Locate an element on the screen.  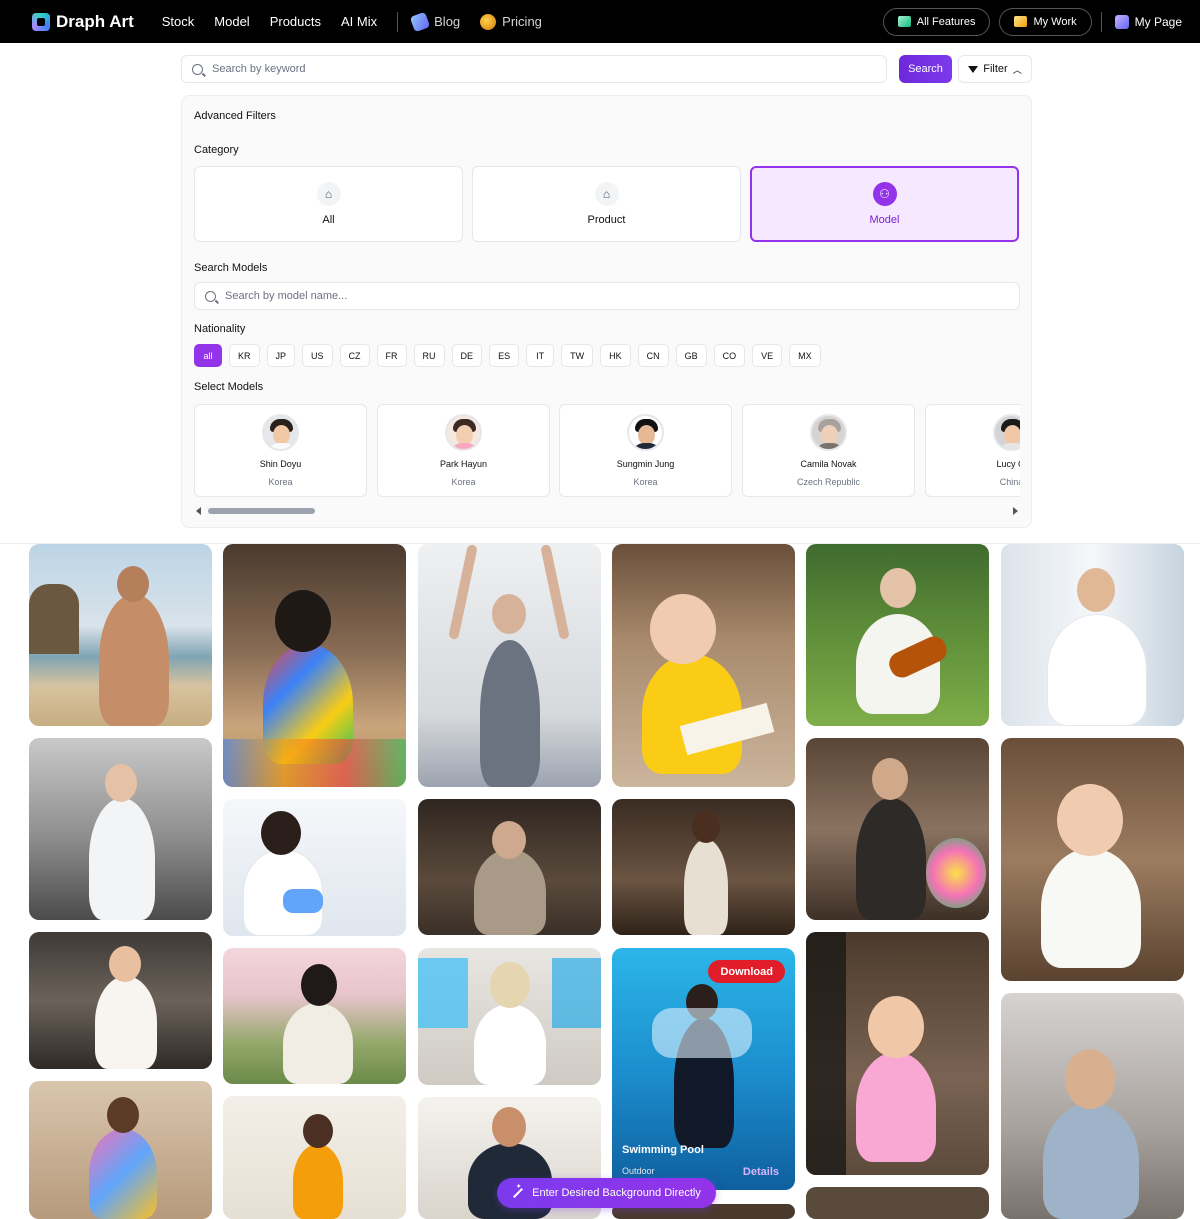
model-name: Shin Doyu is located at coordinates (280, 464).